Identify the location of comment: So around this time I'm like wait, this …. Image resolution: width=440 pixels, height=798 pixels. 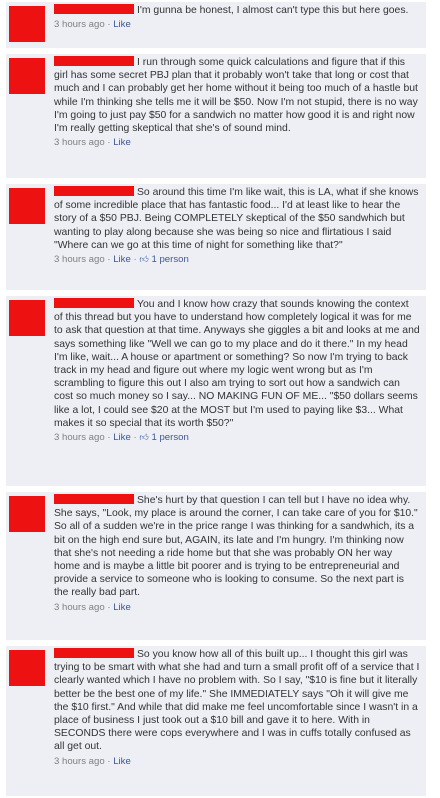
(216, 237).